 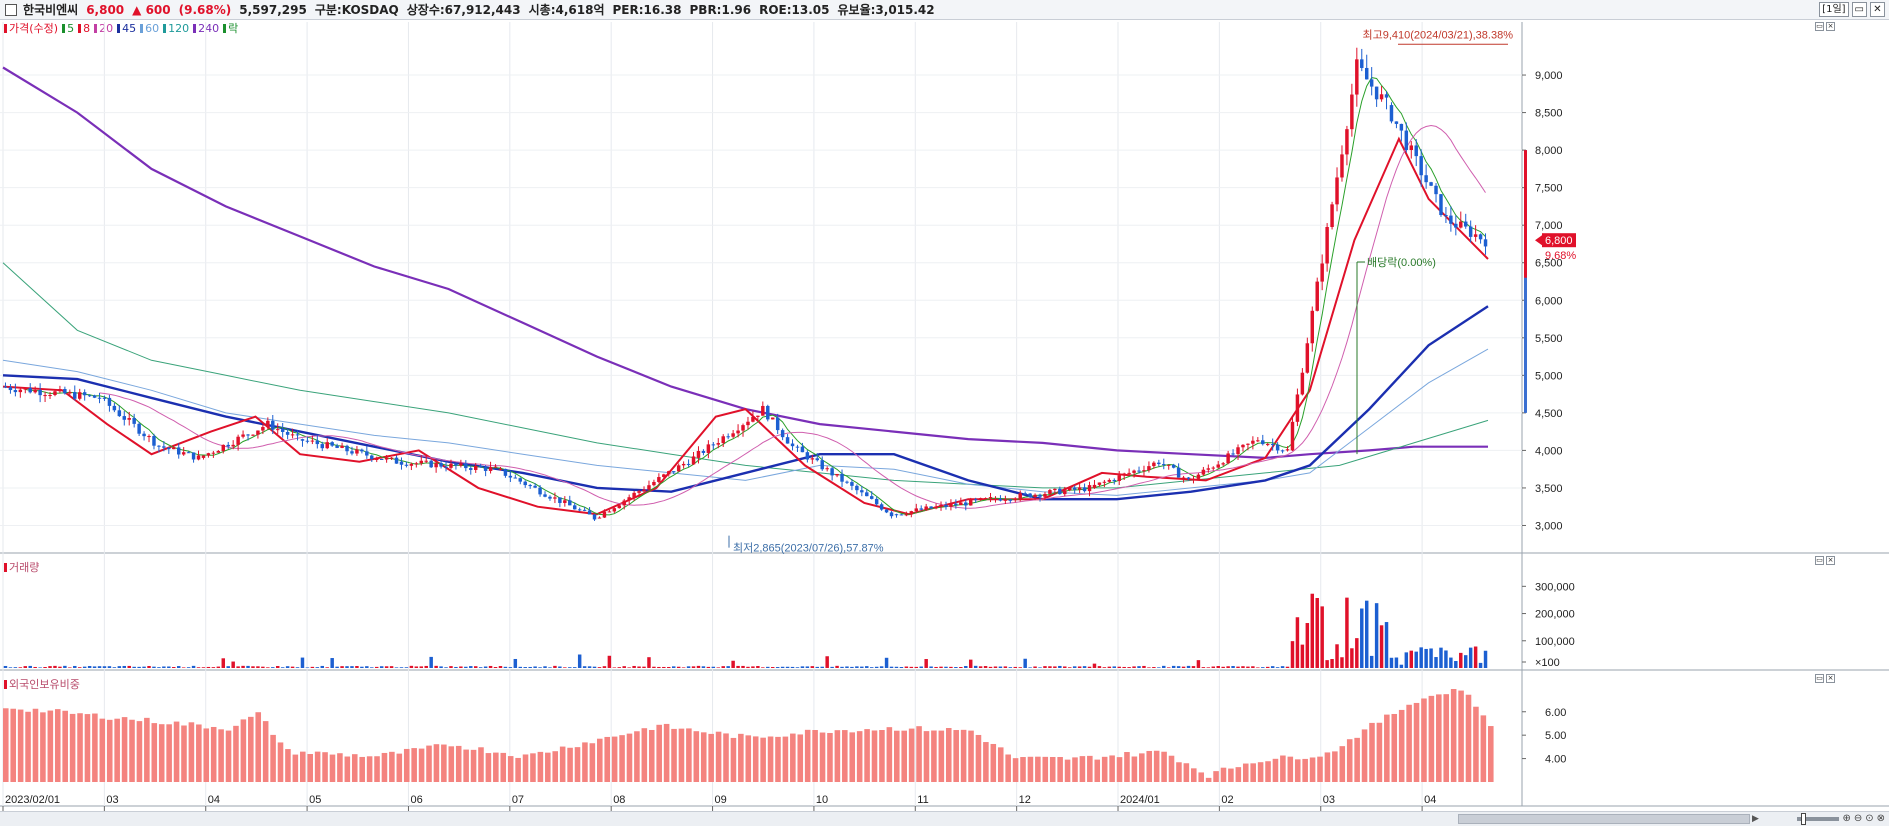 I want to click on zoom-fit-icon: ⊗, so click(x=1881, y=818).